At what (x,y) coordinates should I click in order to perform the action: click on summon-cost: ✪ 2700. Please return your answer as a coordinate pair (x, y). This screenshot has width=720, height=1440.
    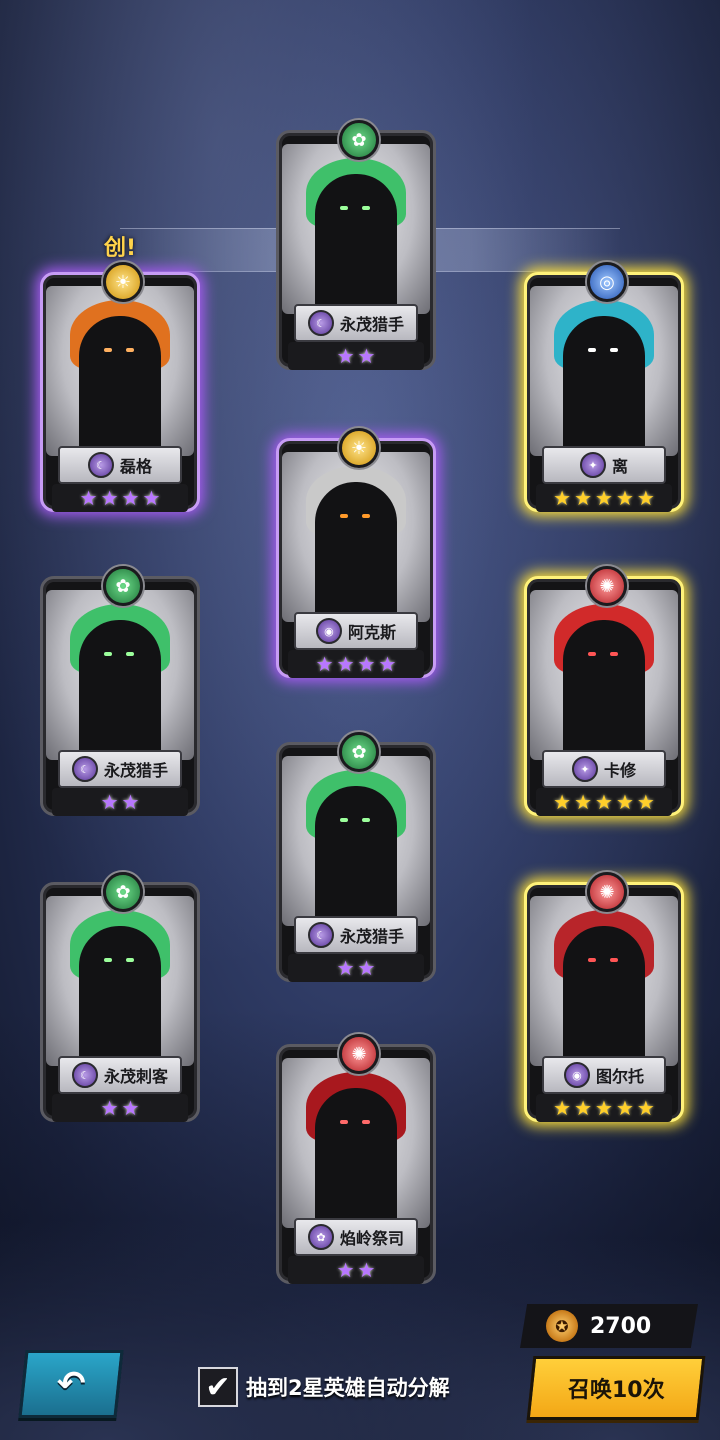
    Looking at the image, I should click on (609, 1326).